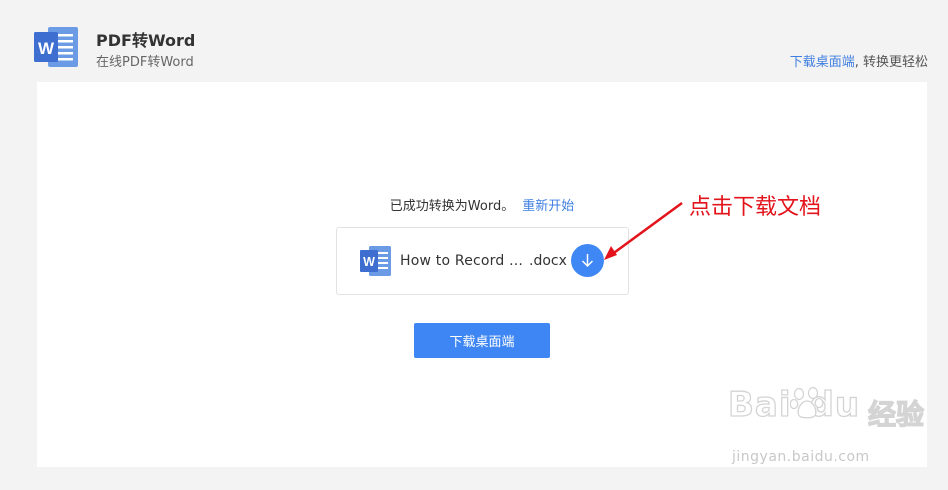 The height and width of the screenshot is (490, 948). I want to click on watermark-cn: 经验, so click(896, 414).